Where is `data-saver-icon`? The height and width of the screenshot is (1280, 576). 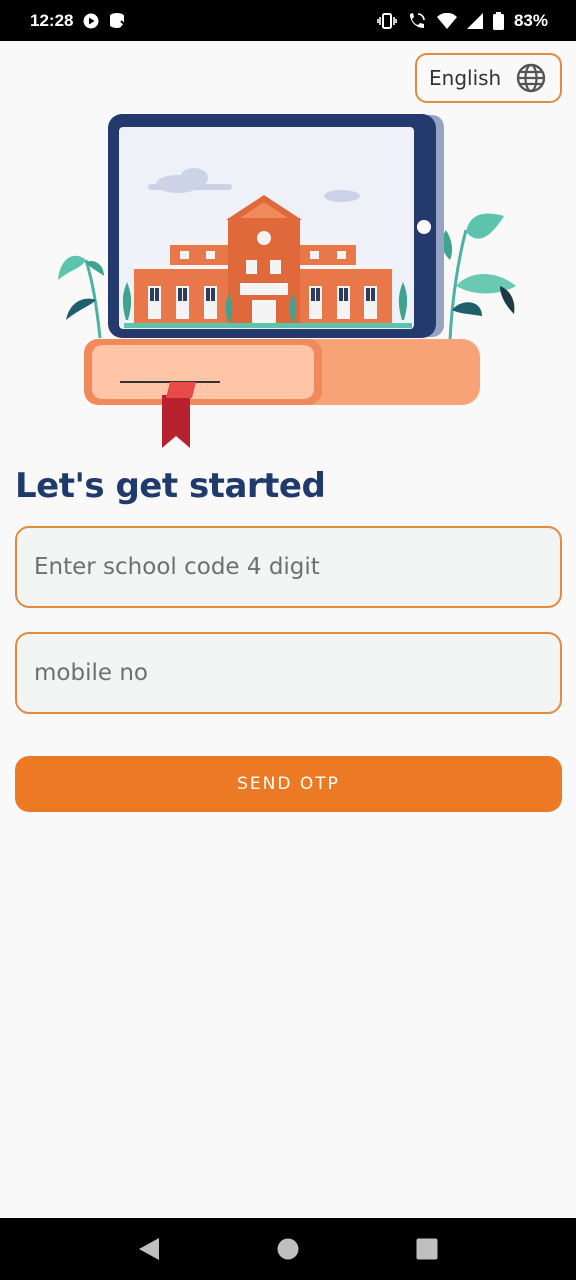
data-saver-icon is located at coordinates (119, 21).